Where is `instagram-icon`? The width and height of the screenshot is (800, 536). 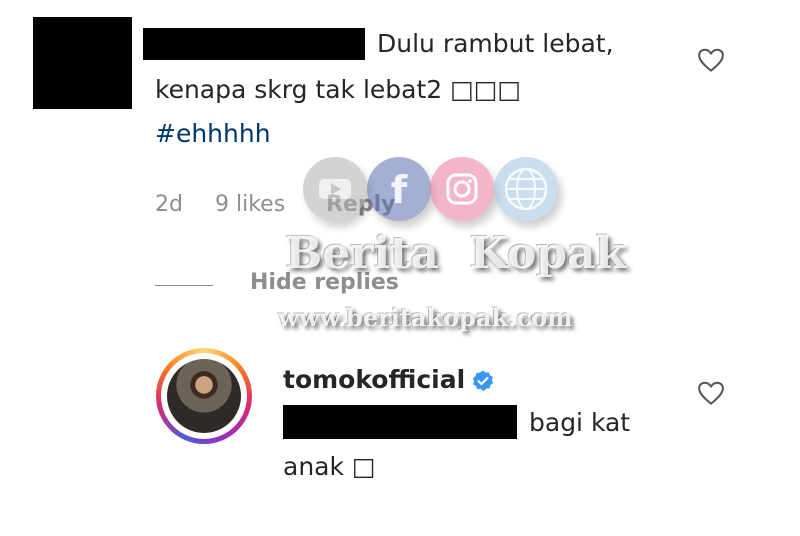 instagram-icon is located at coordinates (462, 189).